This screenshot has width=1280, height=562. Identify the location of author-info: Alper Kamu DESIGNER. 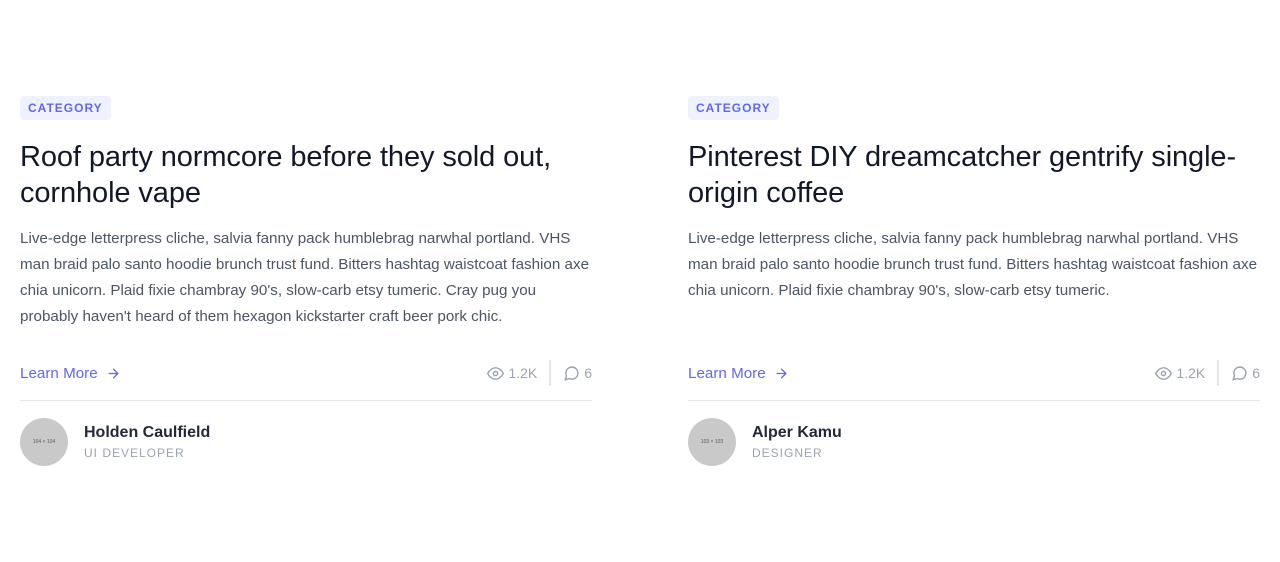
(797, 442).